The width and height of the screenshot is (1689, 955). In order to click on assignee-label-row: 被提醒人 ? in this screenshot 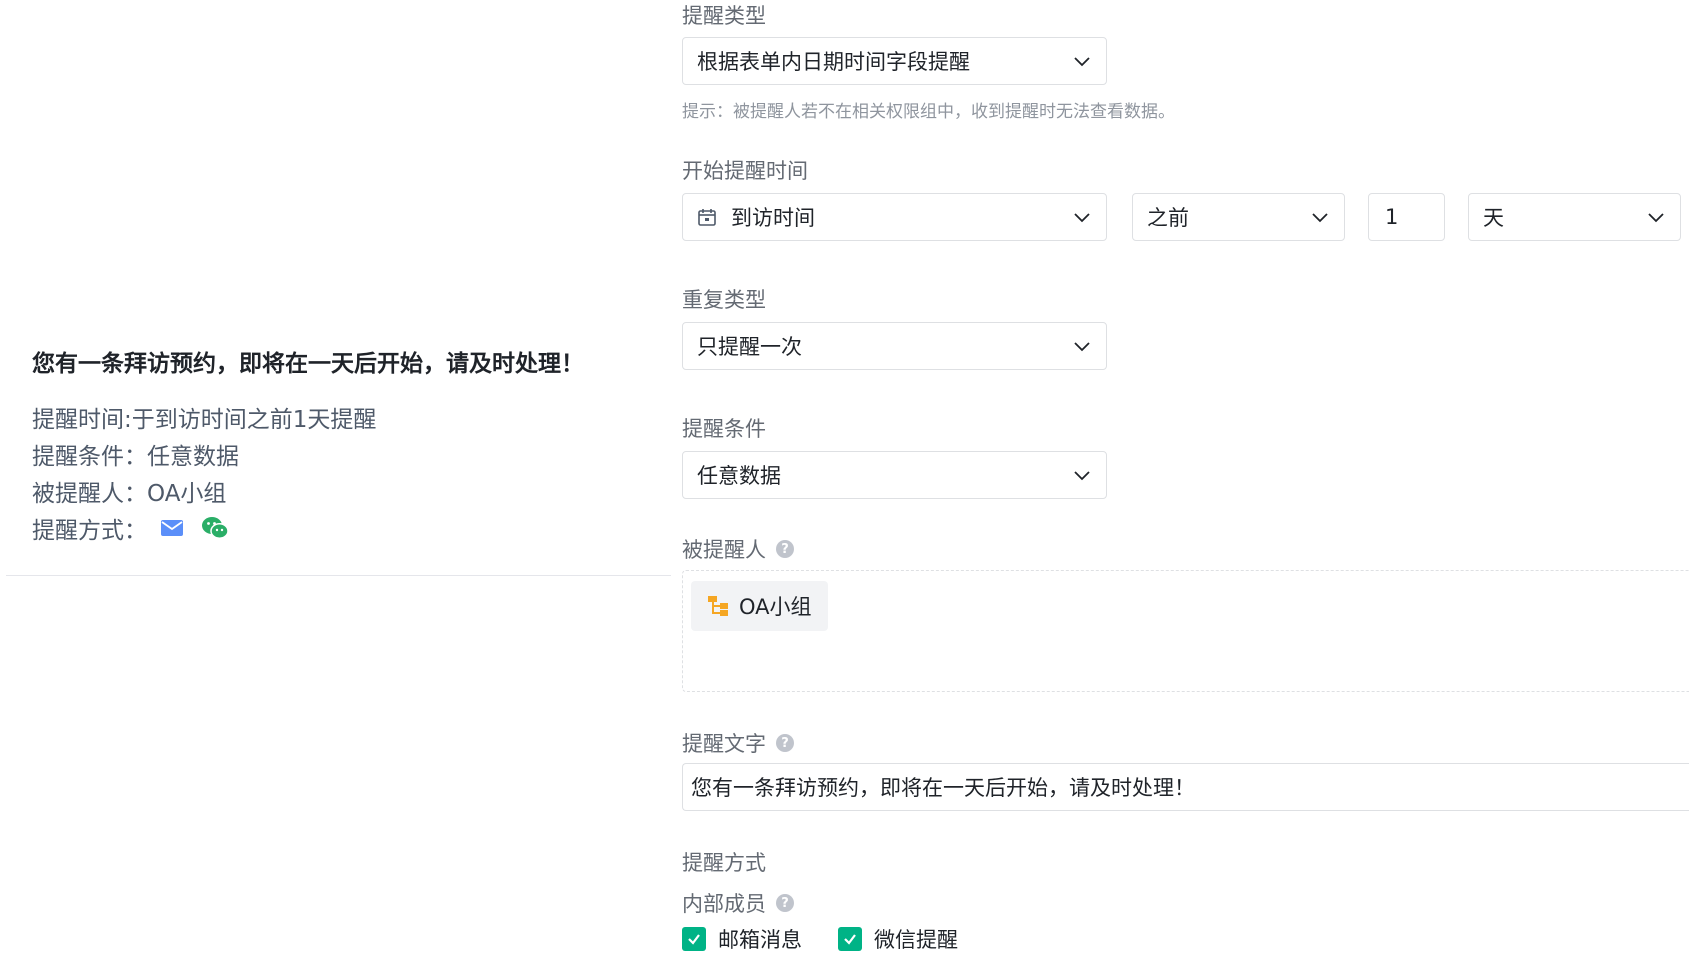, I will do `click(738, 549)`.